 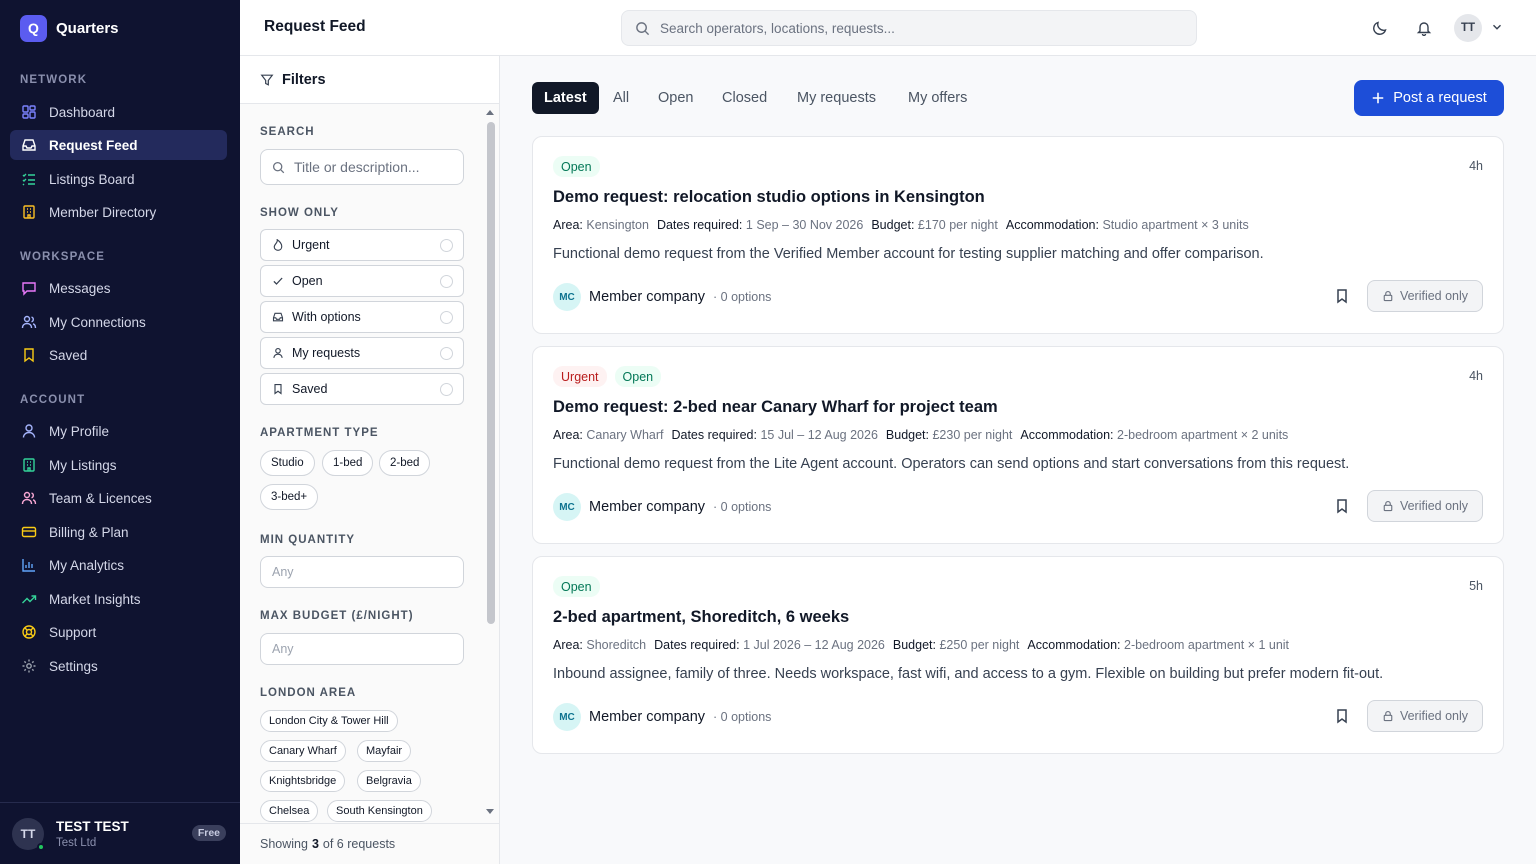 What do you see at coordinates (1497, 27) in the screenshot?
I see `chevron-down-icon` at bounding box center [1497, 27].